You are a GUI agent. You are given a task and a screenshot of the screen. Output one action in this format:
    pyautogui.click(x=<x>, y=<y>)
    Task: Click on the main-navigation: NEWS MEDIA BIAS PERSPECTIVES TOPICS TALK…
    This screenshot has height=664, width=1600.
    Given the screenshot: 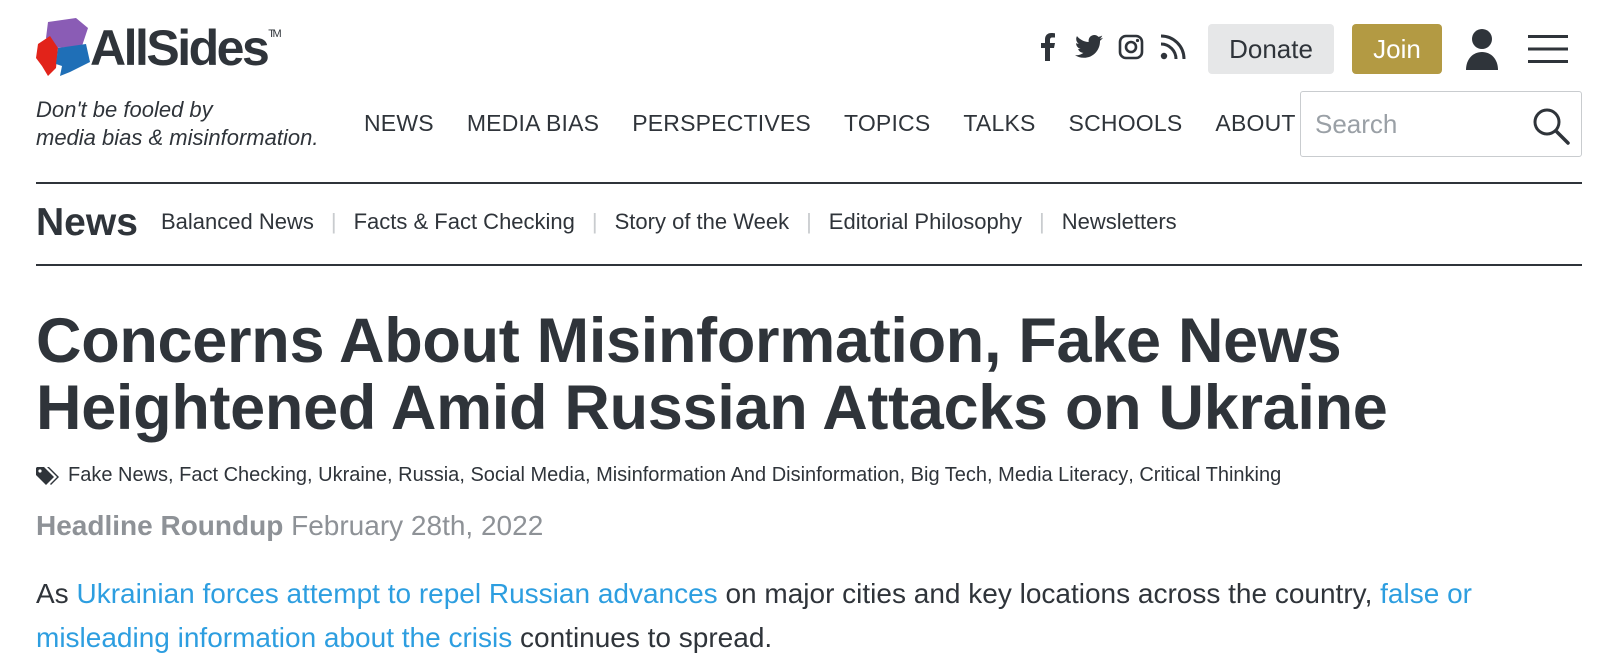 What is the action you would take?
    pyautogui.click(x=846, y=123)
    